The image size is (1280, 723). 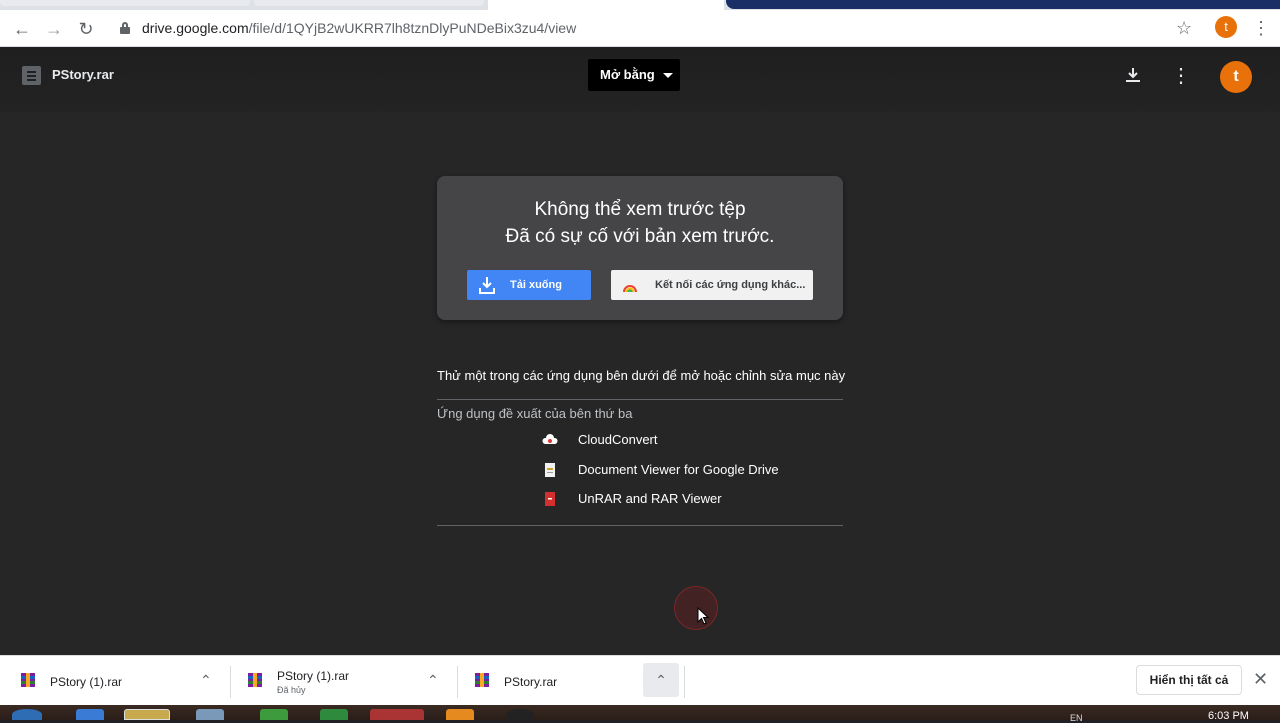 I want to click on app-item-document-viewer: Document Viewer for Google Drive, so click(x=690, y=470).